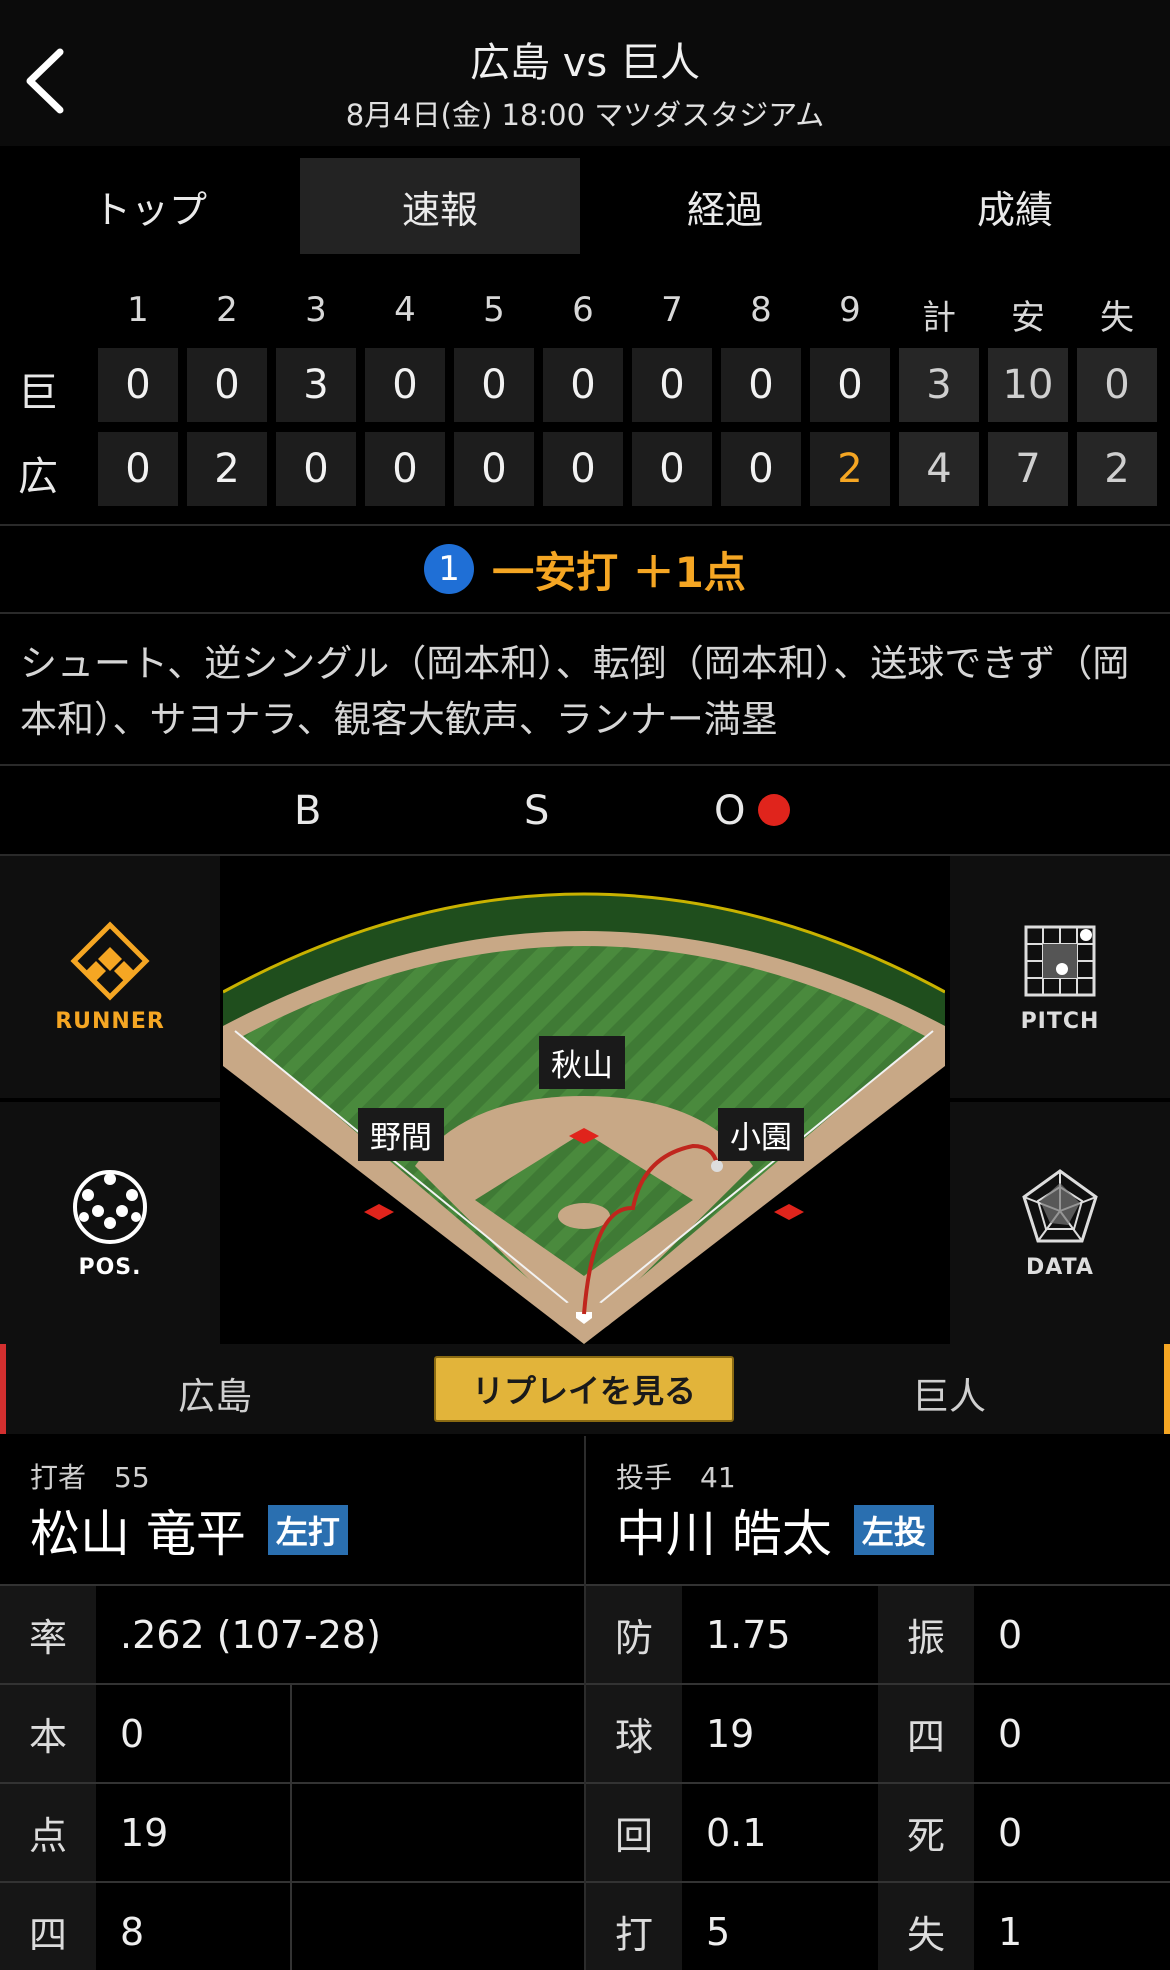 Image resolution: width=1170 pixels, height=1970 pixels. What do you see at coordinates (939, 469) in the screenshot?
I see `total-cell: 4` at bounding box center [939, 469].